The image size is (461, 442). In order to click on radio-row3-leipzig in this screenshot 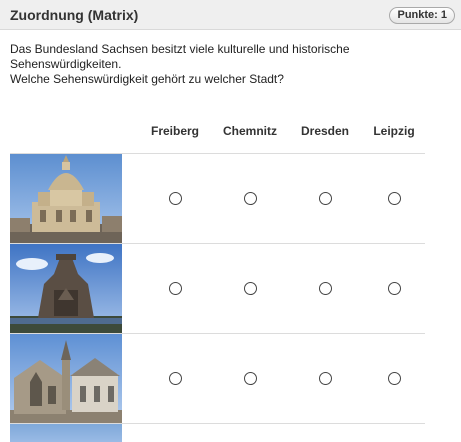, I will do `click(394, 378)`.